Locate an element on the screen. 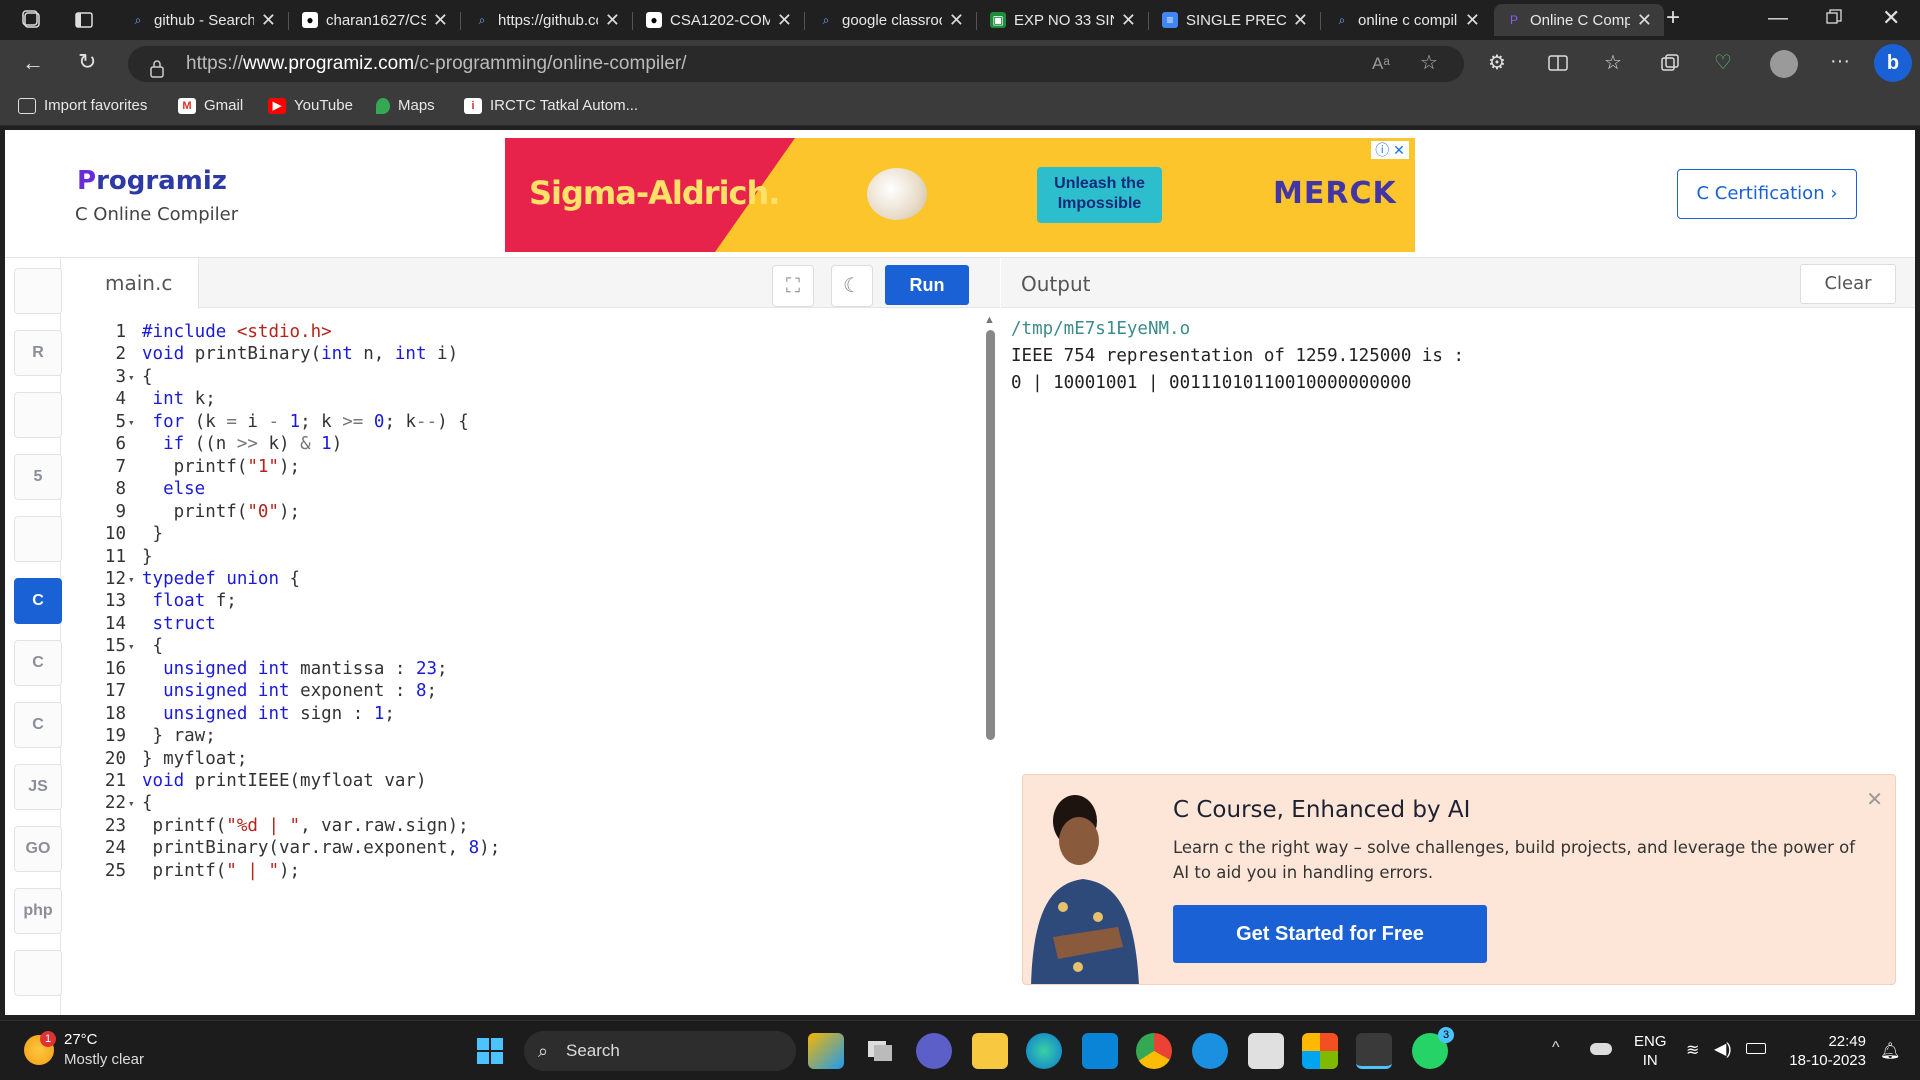 This screenshot has height=1080, width=1920. read-aloud-icon: Aᵃ is located at coordinates (1381, 64).